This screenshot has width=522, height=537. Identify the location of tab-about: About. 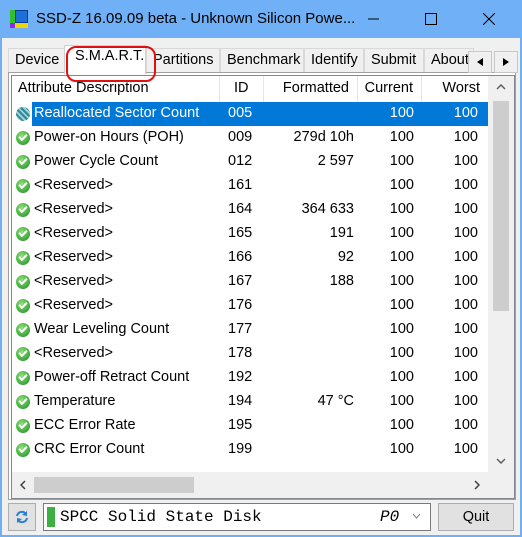
(449, 60).